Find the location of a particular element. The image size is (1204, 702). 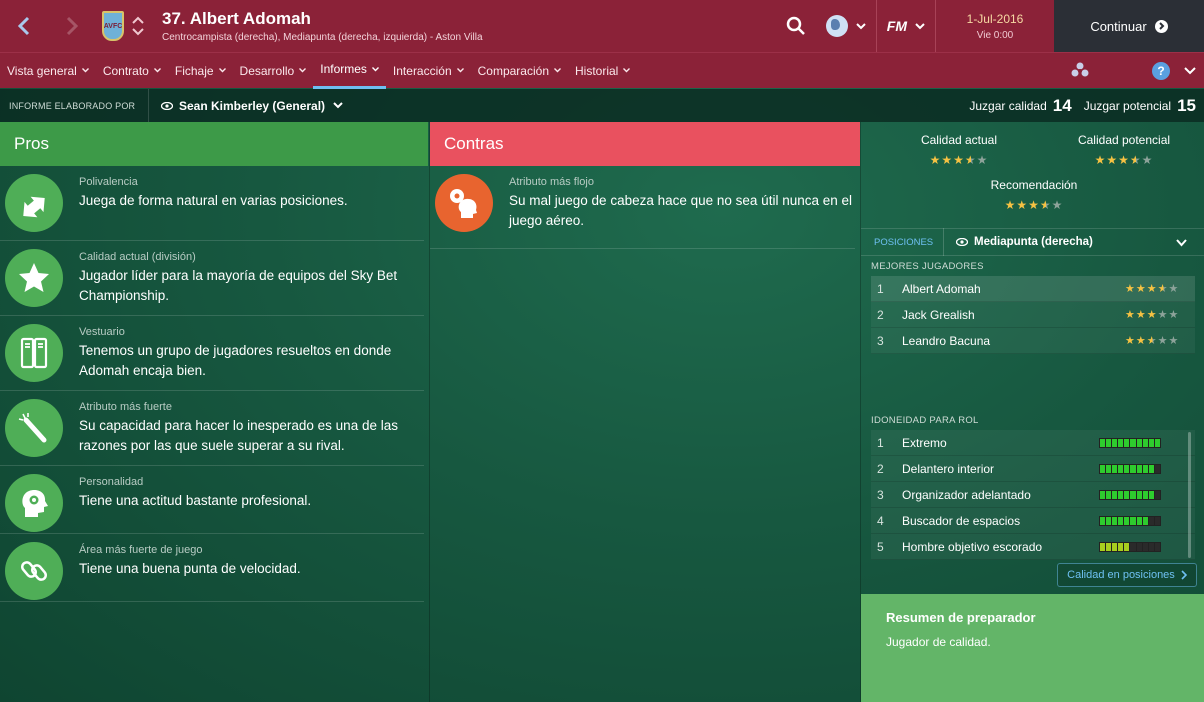

selected-position-label: Mediapunta (derecha) is located at coordinates (1033, 242).